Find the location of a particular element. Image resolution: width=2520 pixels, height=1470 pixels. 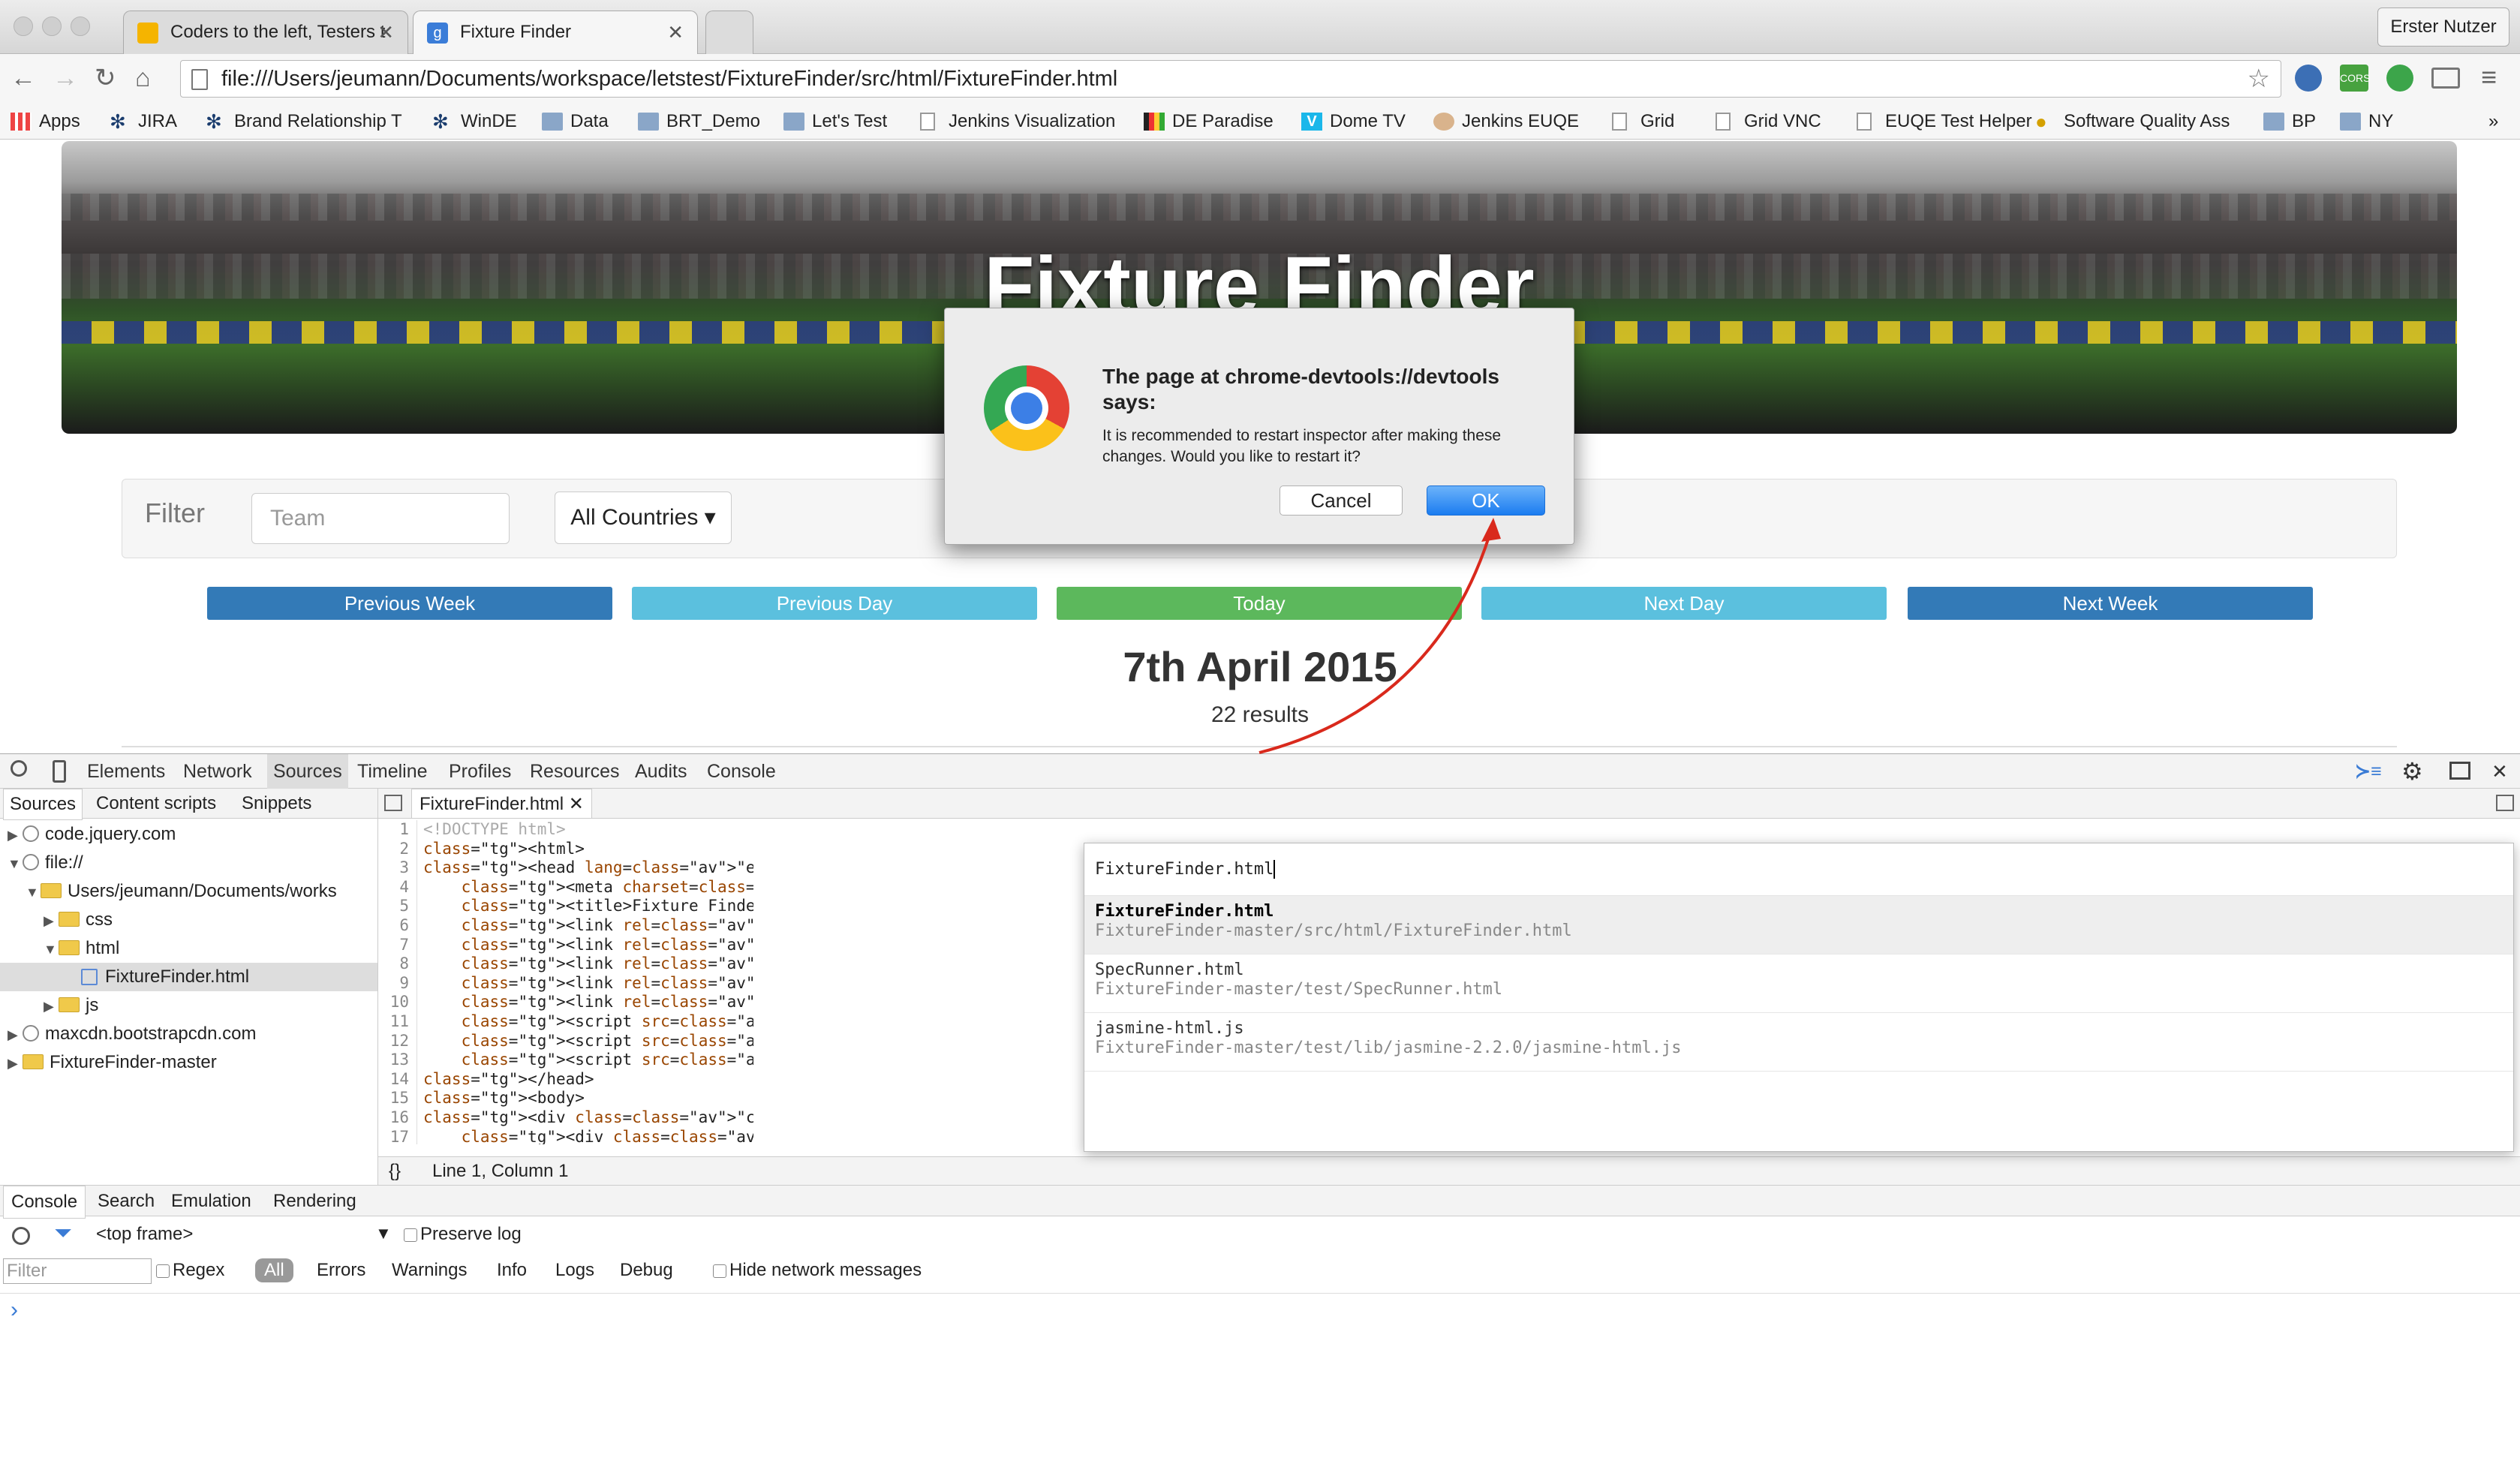

bookmark-software-quality: ● Software Quality Ass is located at coordinates (2132, 121).